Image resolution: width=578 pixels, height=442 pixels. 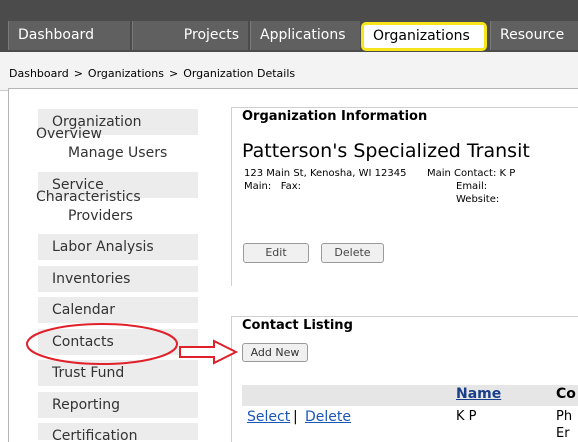 I want to click on delete-link: Delete, so click(x=328, y=417).